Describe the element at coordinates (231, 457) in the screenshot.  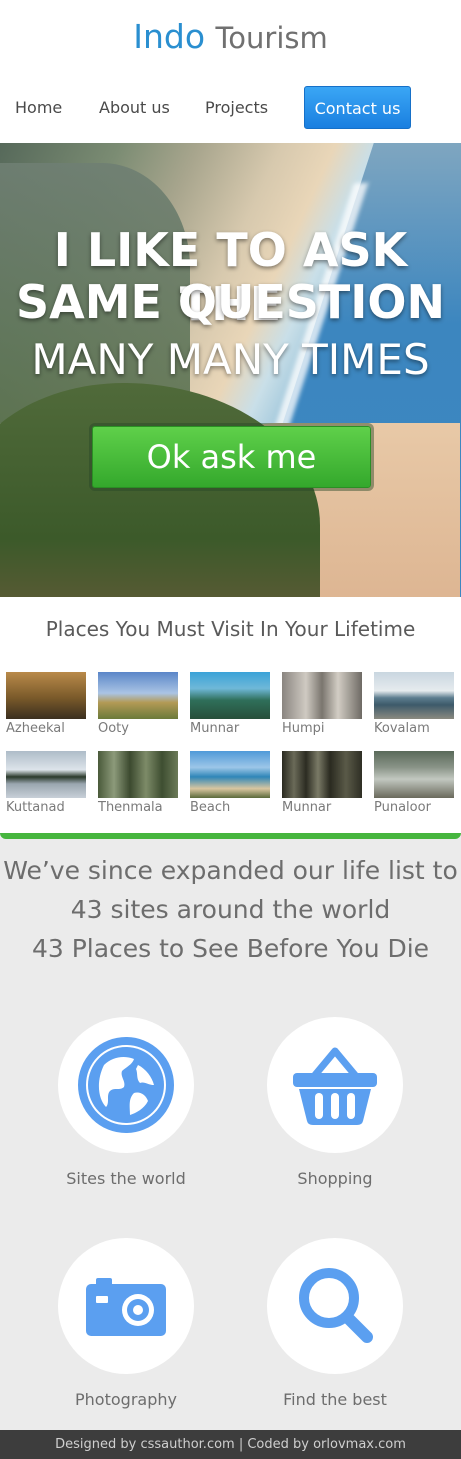
I see `ok-ask-me-button: Ok ask me` at that location.